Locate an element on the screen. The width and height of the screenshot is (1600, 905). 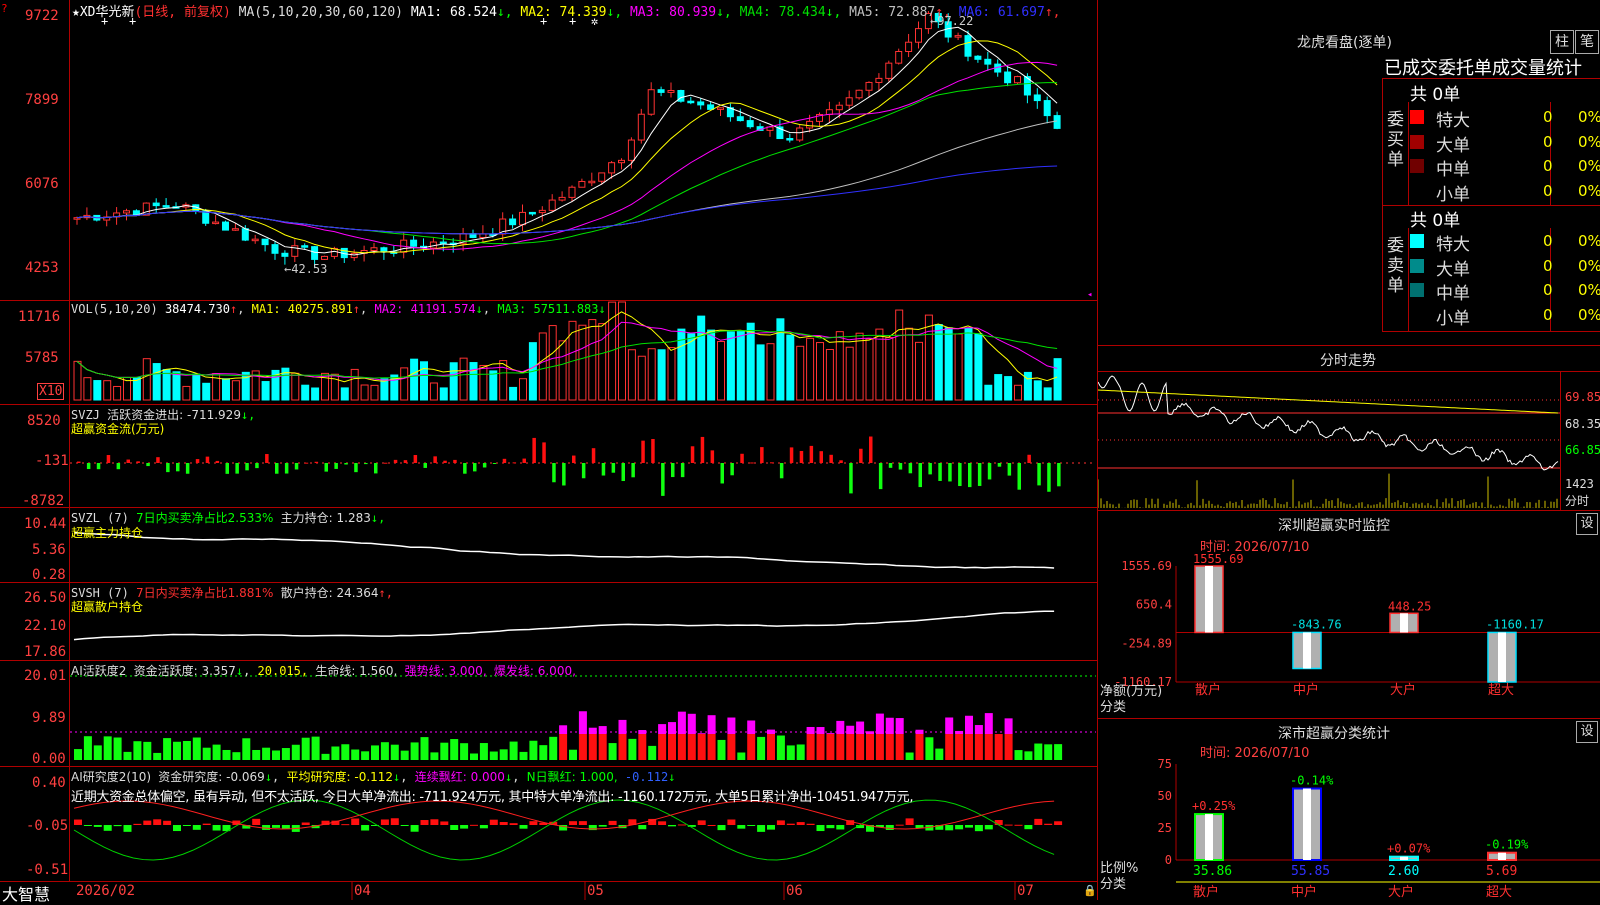
main-holding-line is located at coordinates (564, 550).